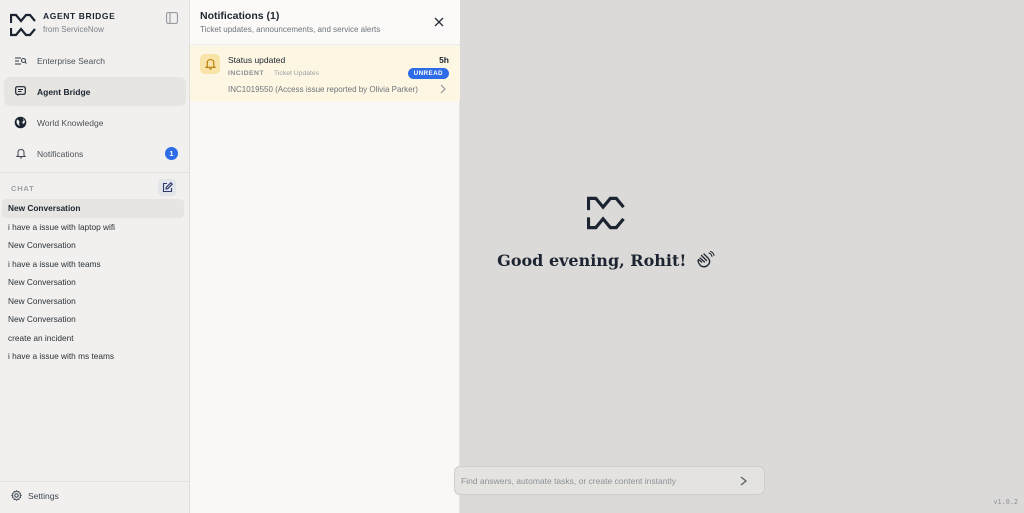 Image resolution: width=1024 pixels, height=513 pixels. What do you see at coordinates (73, 29) in the screenshot?
I see `app-subtitle: from ServiceNow` at bounding box center [73, 29].